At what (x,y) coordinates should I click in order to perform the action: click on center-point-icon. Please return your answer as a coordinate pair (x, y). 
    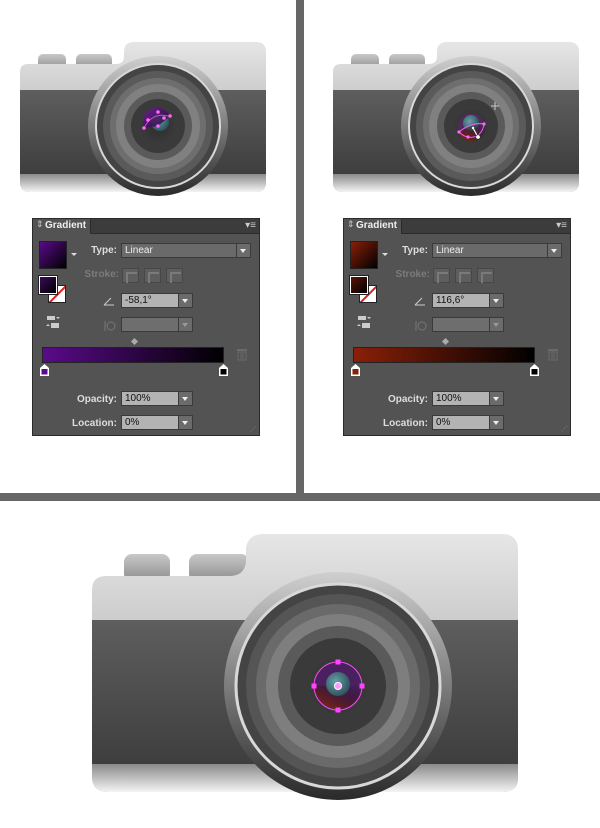
    Looking at the image, I should click on (338, 686).